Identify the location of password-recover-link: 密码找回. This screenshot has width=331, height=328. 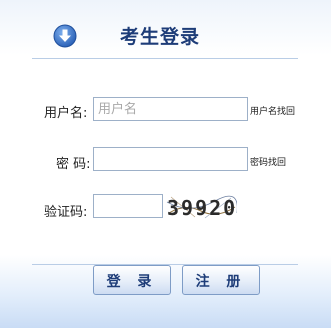
(268, 161).